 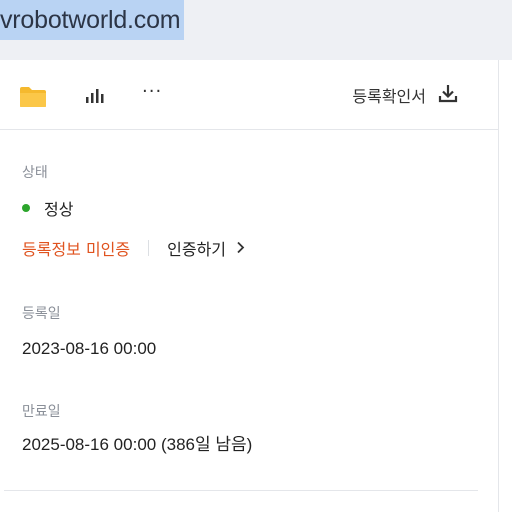 I want to click on status-value: 정상, so click(x=59, y=209).